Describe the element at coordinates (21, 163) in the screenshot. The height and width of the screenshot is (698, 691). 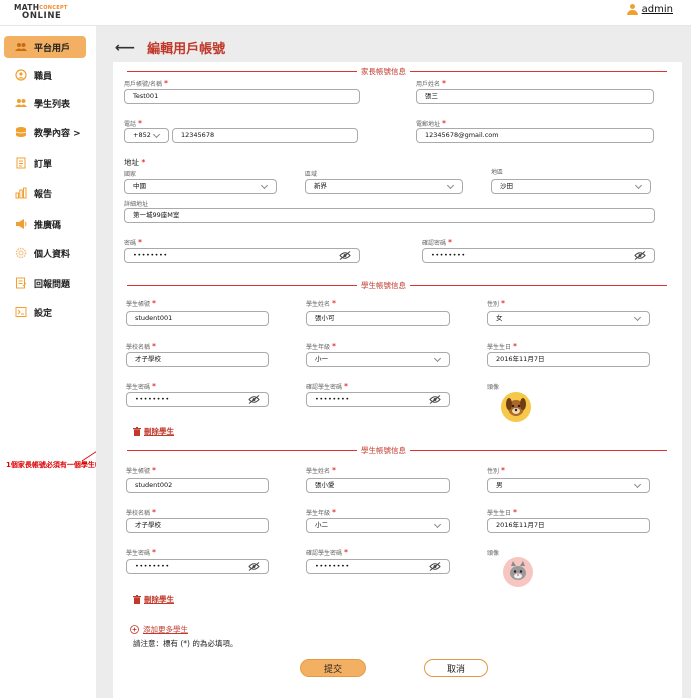
I see `order-icon` at that location.